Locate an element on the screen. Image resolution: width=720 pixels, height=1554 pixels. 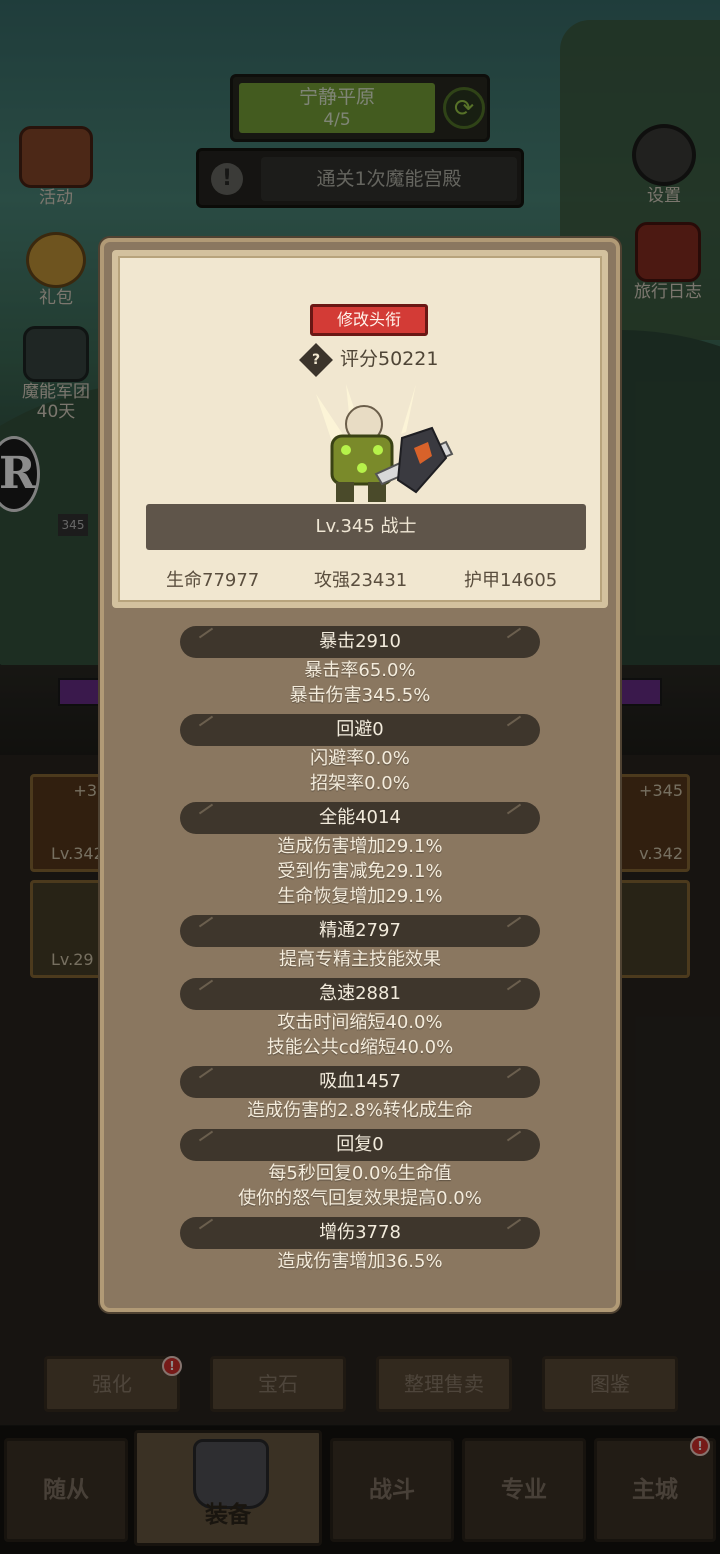
stat-line: 造成伤害增加36.5% is located at coordinates (360, 1261).